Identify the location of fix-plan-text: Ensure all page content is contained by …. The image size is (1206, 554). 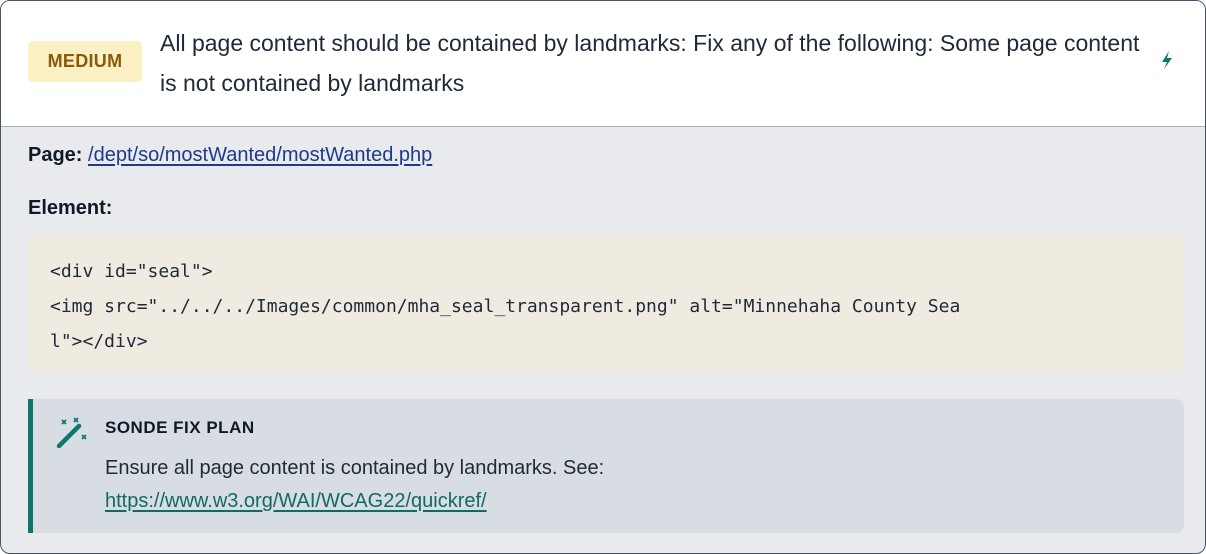
(635, 485).